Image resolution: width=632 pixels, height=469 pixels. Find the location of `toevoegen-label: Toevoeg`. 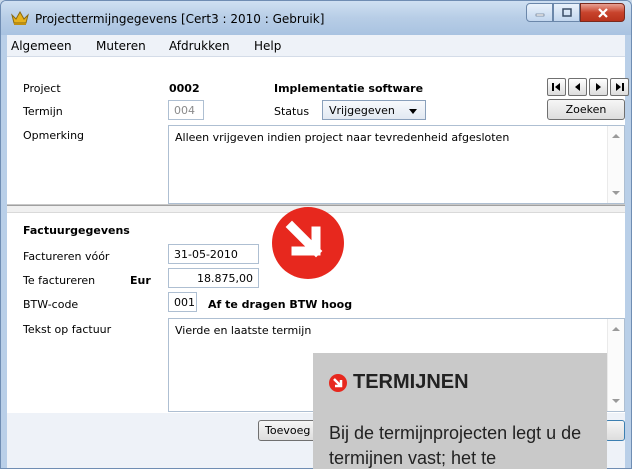

toevoegen-label: Toevoeg is located at coordinates (288, 430).